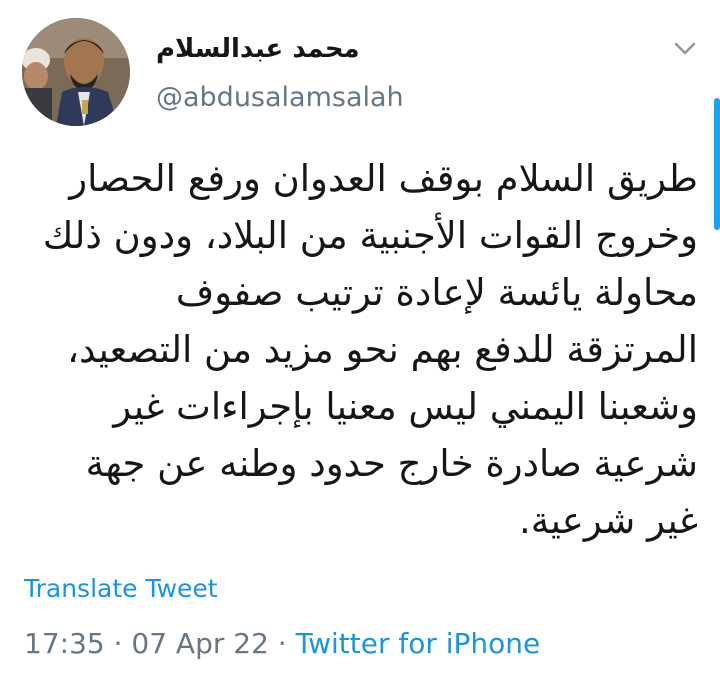 The image size is (720, 677). What do you see at coordinates (418, 643) in the screenshot?
I see `tweet-source-link: Twitter for iPhone` at bounding box center [418, 643].